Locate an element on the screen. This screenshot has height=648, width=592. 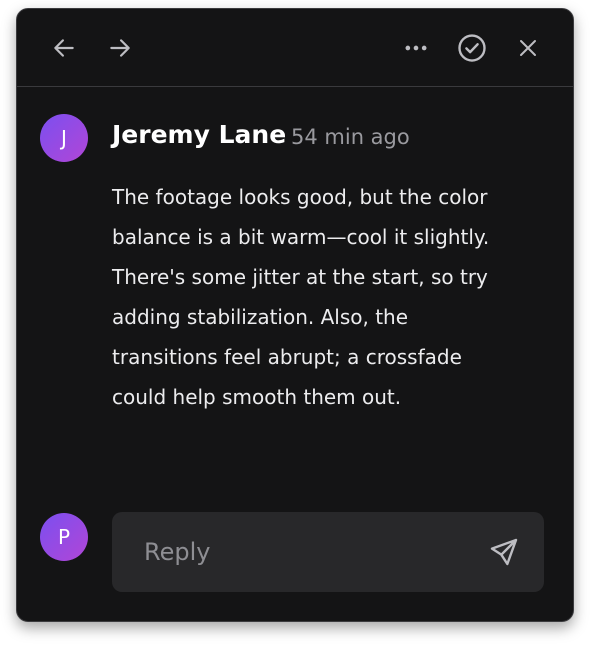
reply-box is located at coordinates (328, 552).